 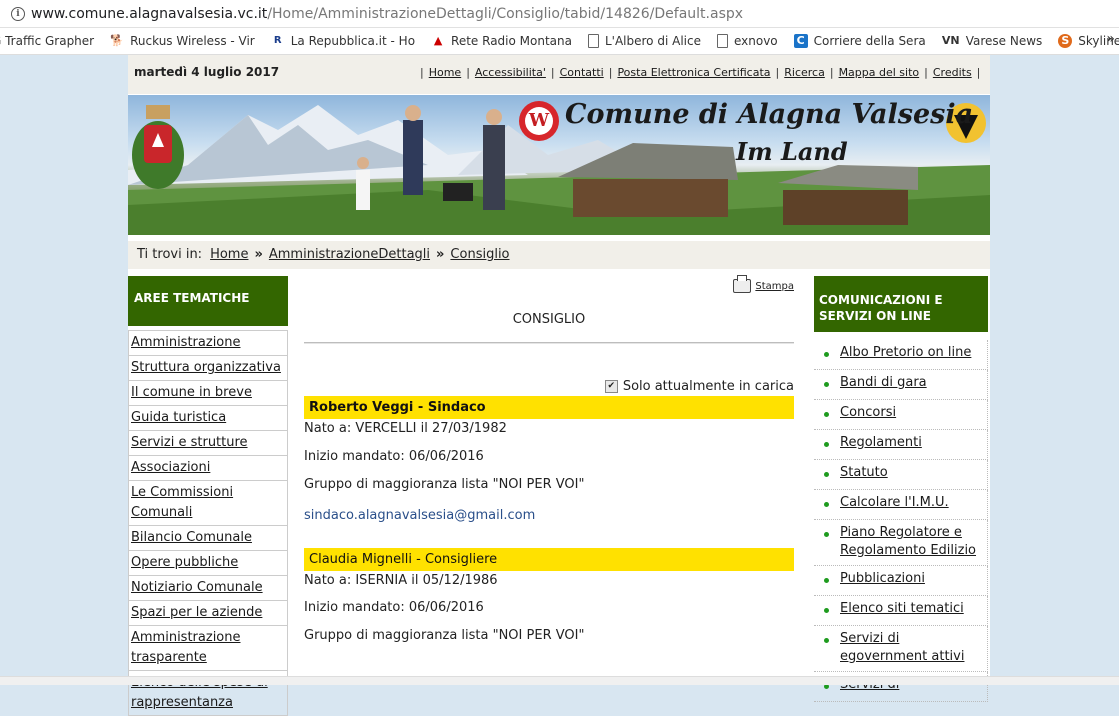 I want to click on sidebar-item-guida: Guida turistica, so click(x=208, y=418).